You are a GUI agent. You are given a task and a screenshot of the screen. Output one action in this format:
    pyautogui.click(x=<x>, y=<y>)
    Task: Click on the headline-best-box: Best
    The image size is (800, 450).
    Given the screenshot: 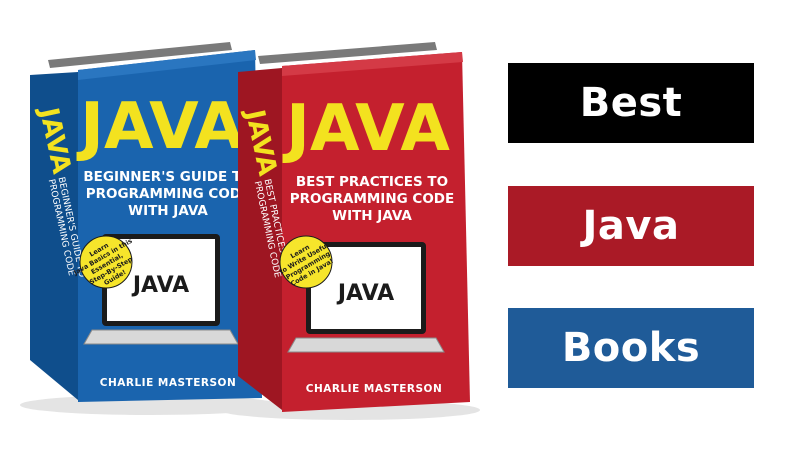 What is the action you would take?
    pyautogui.click(x=631, y=103)
    